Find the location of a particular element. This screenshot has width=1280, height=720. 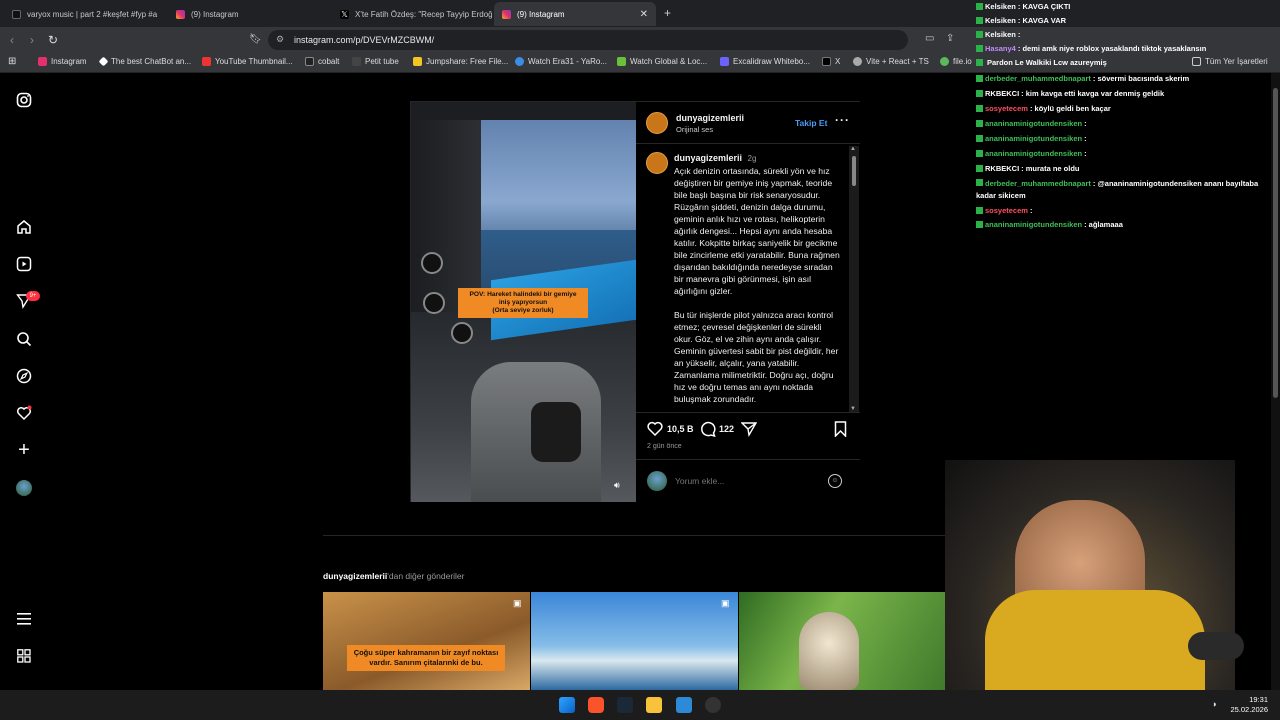

chat-text: : is located at coordinates (1085, 153).